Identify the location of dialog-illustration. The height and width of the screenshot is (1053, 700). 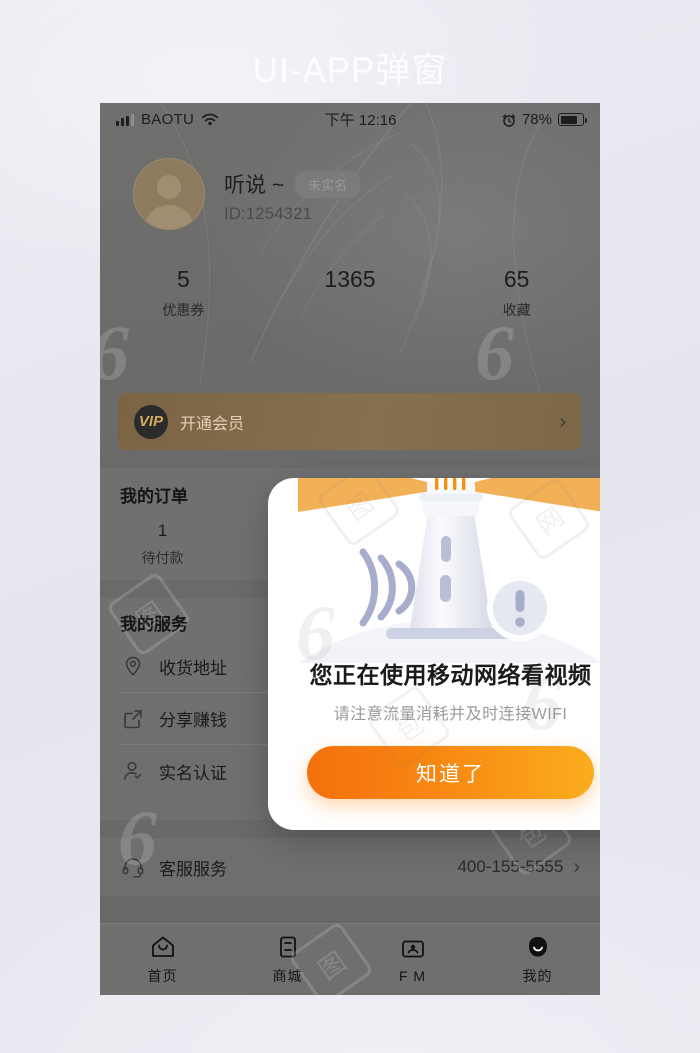
(434, 570).